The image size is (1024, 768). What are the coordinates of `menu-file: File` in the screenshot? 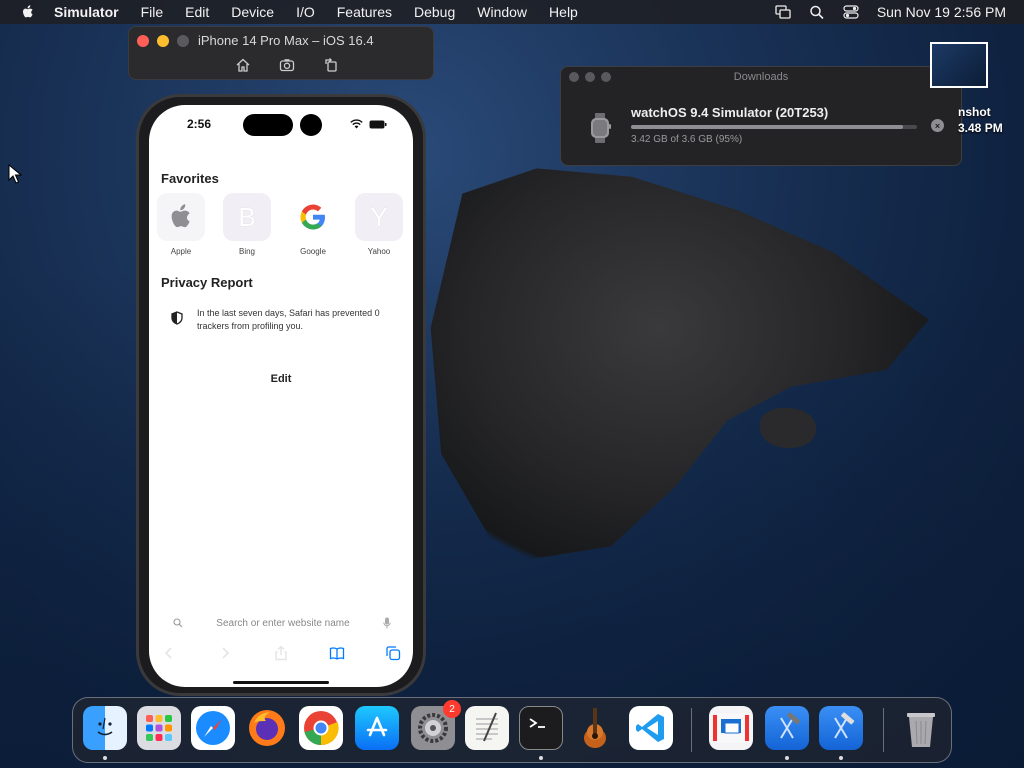 It's located at (152, 12).